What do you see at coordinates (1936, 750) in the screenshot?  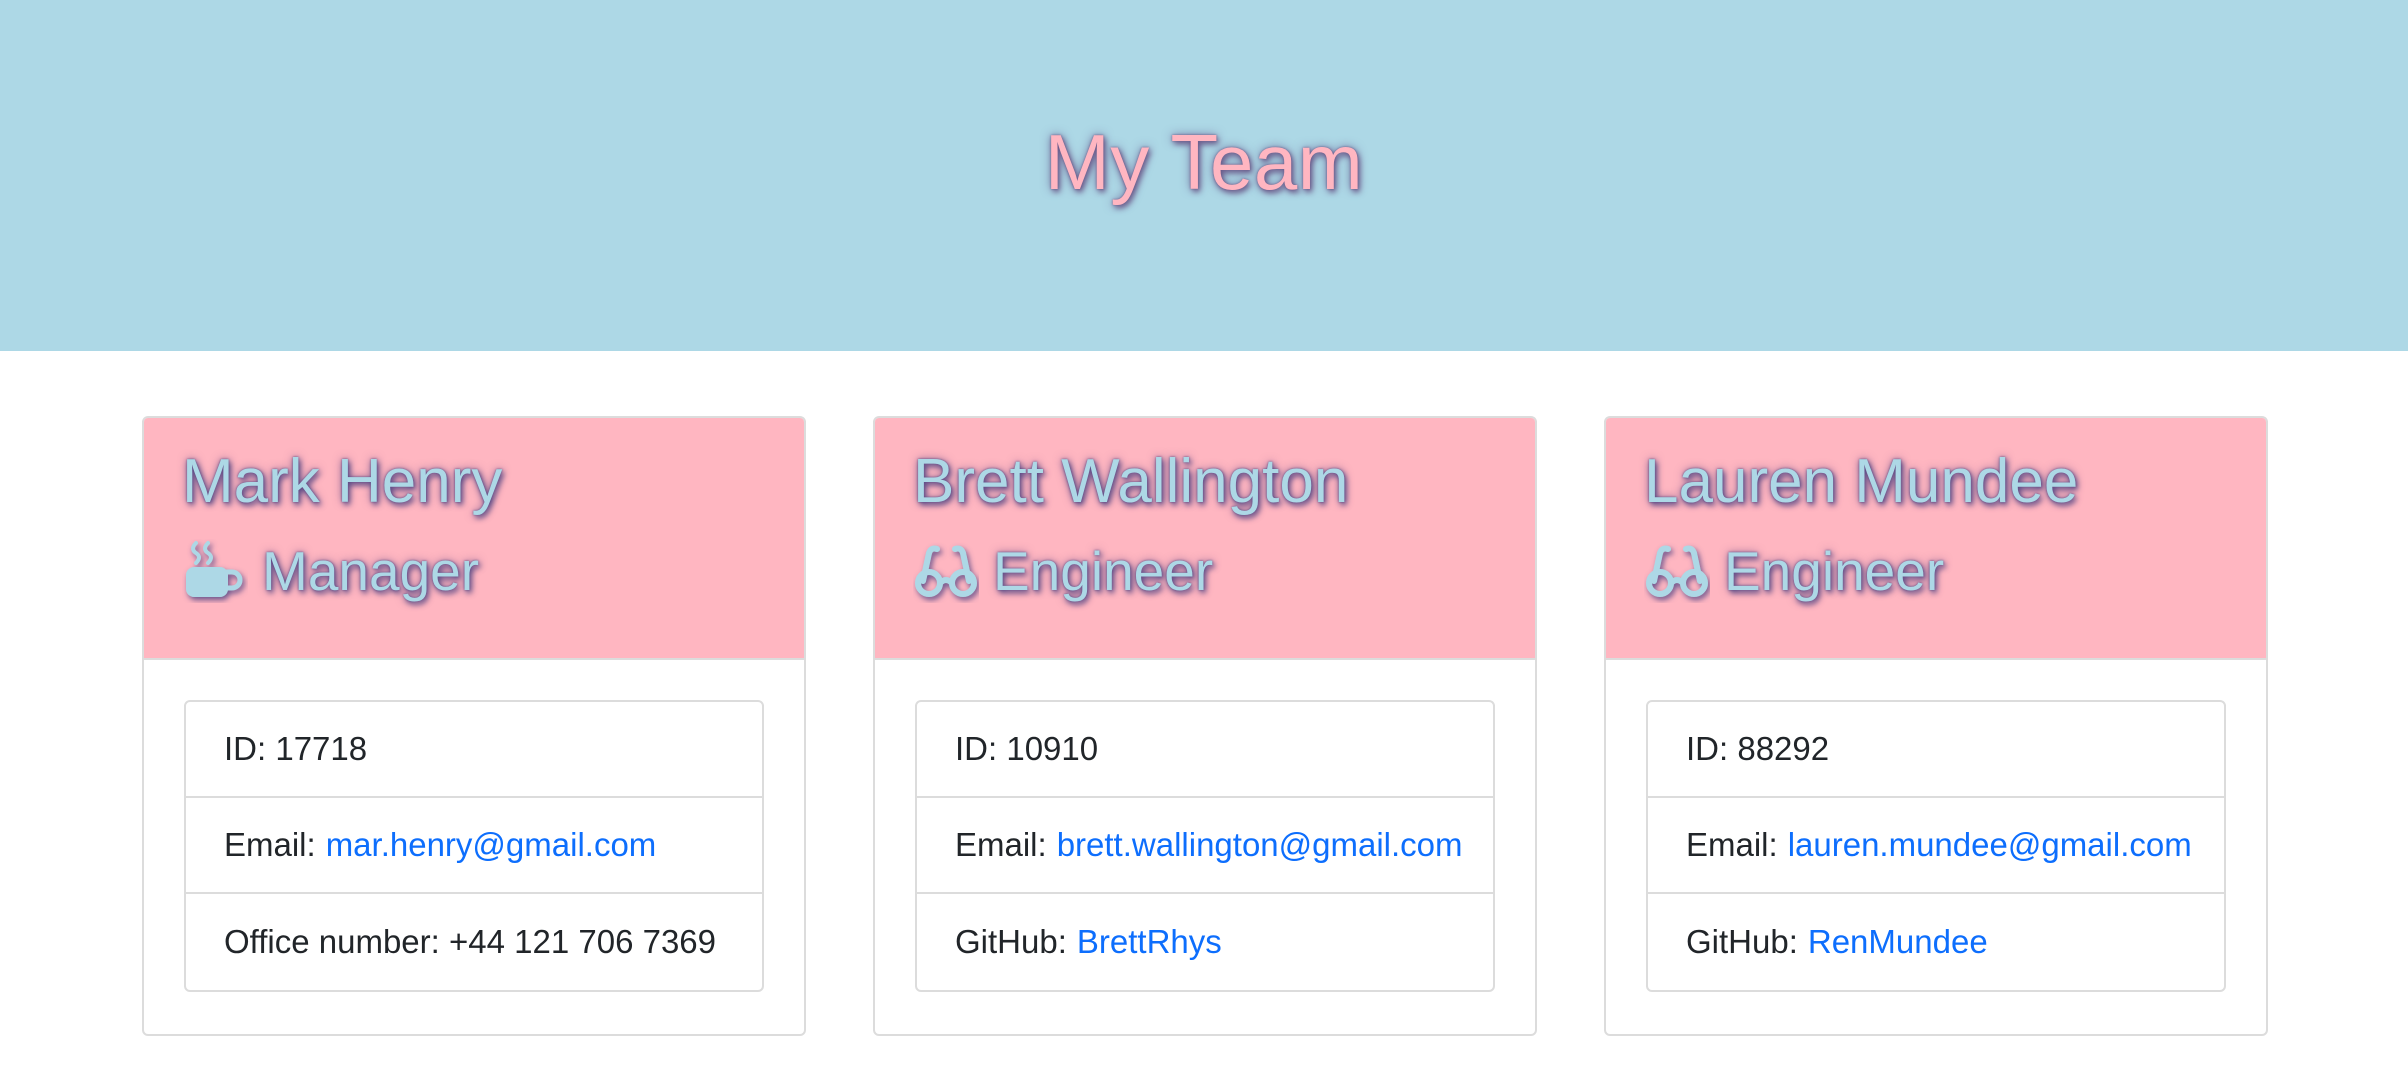 I see `id-row: ID: 88292` at bounding box center [1936, 750].